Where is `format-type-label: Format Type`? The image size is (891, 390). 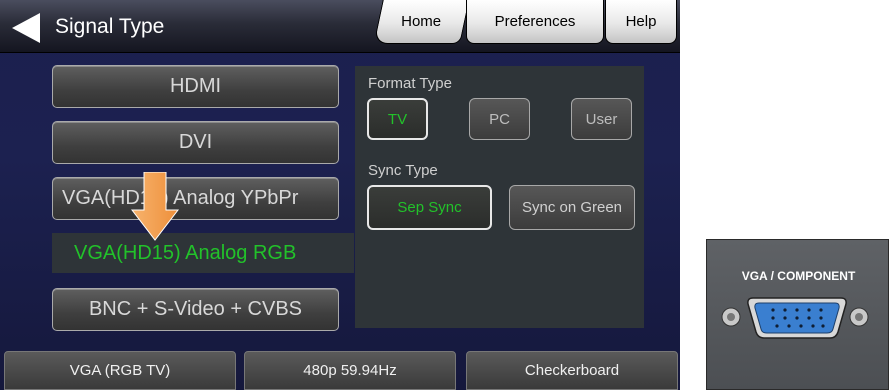 format-type-label: Format Type is located at coordinates (410, 83).